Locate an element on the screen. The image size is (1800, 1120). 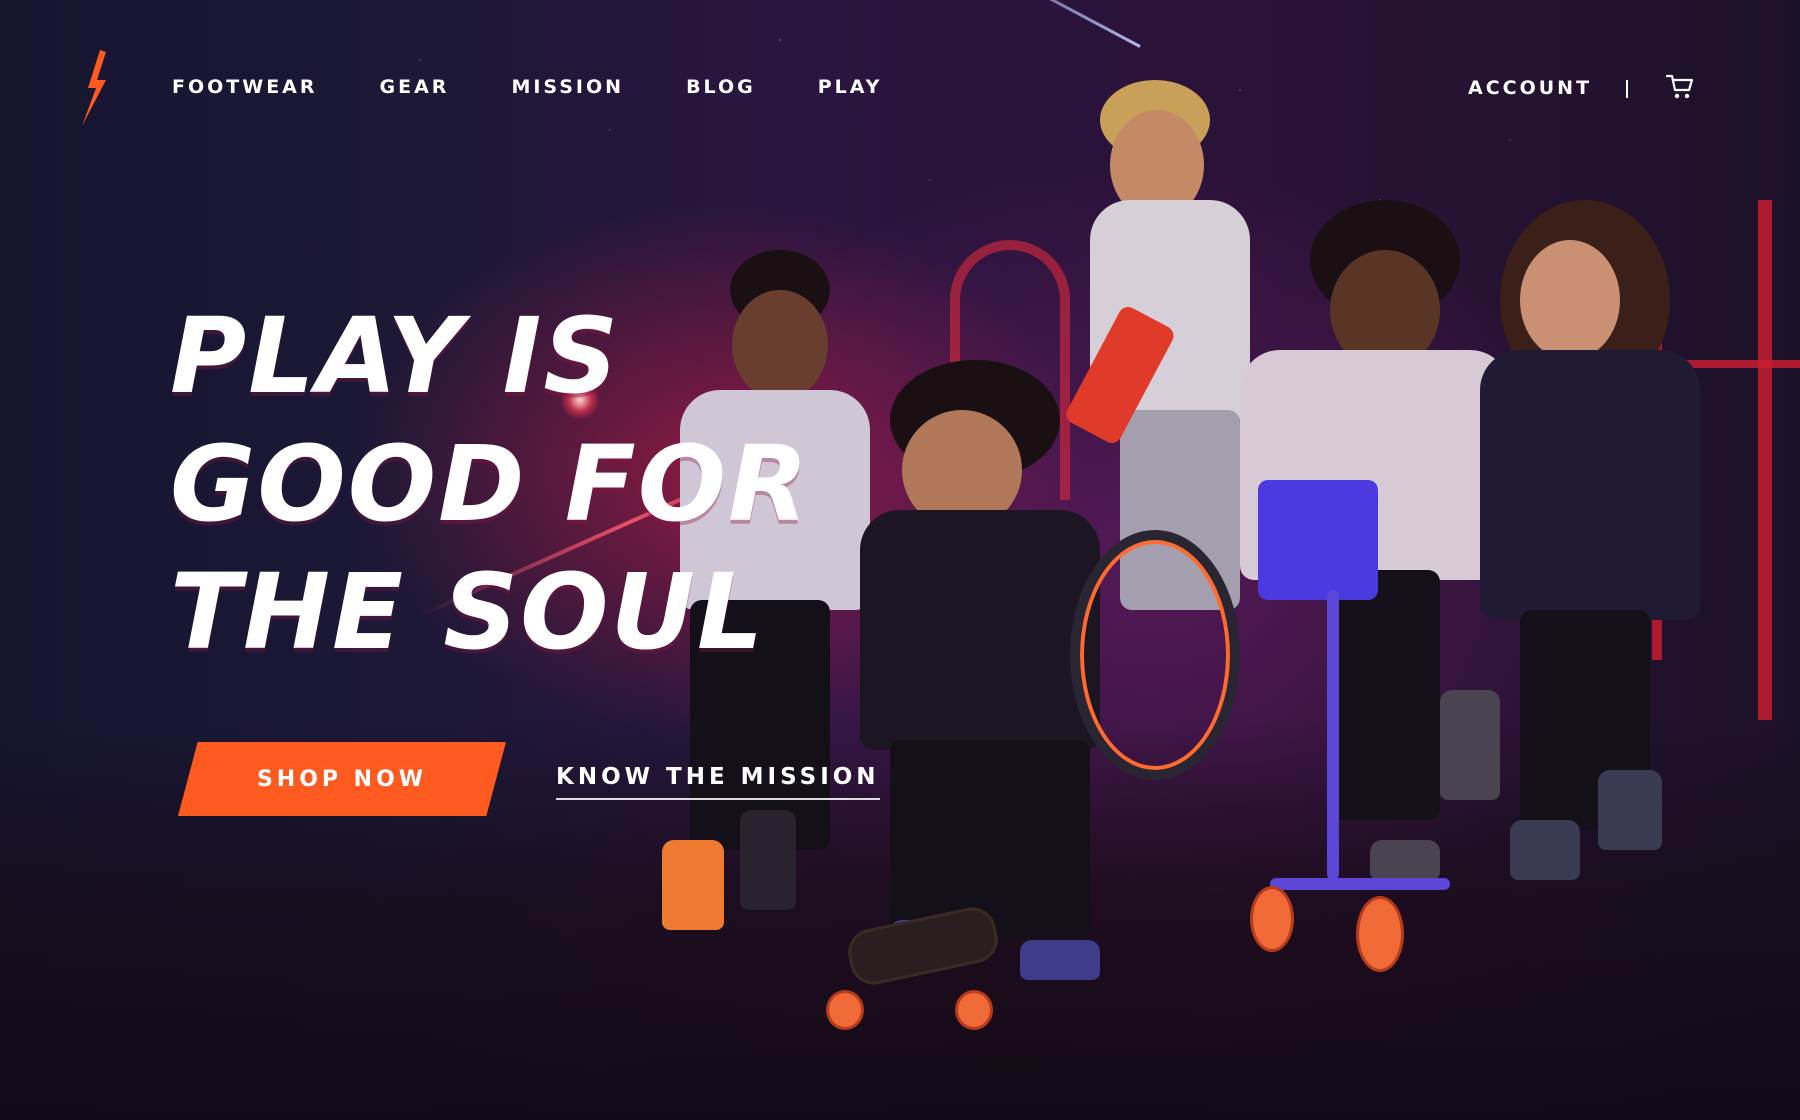
headline-line: GOOD FOR is located at coordinates (490, 484).